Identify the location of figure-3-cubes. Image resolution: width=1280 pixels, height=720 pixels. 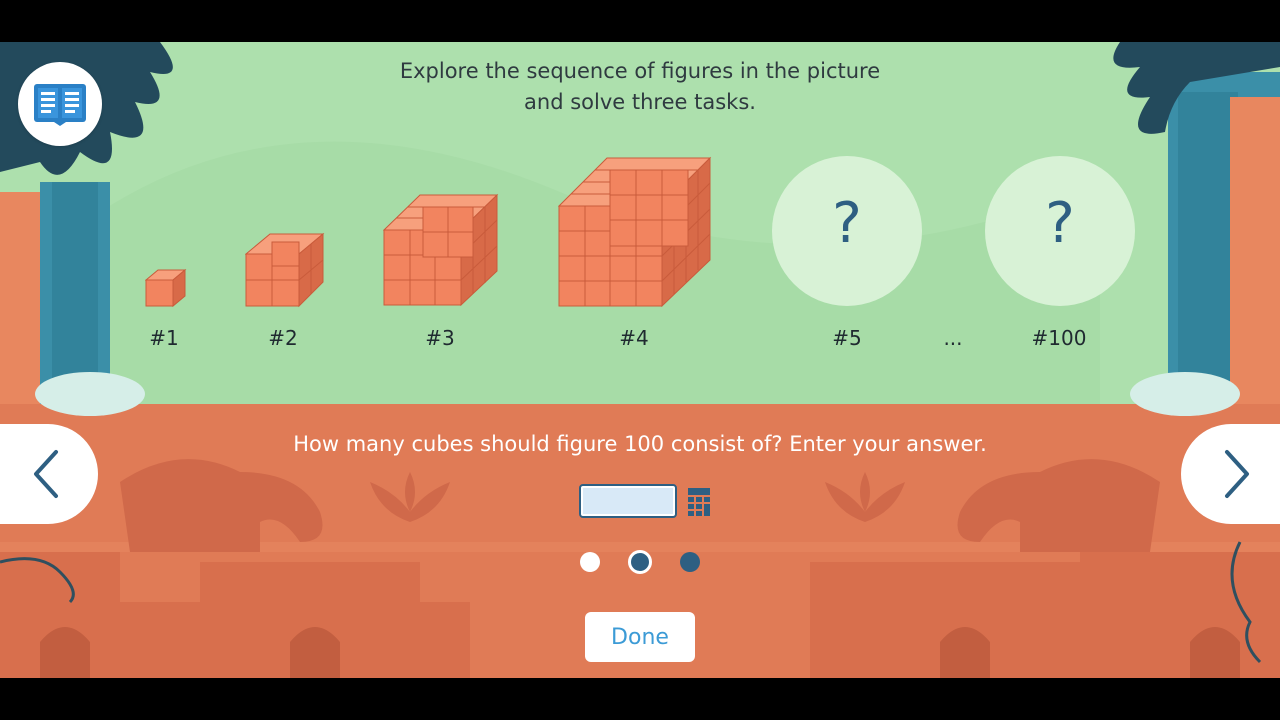
(441, 250).